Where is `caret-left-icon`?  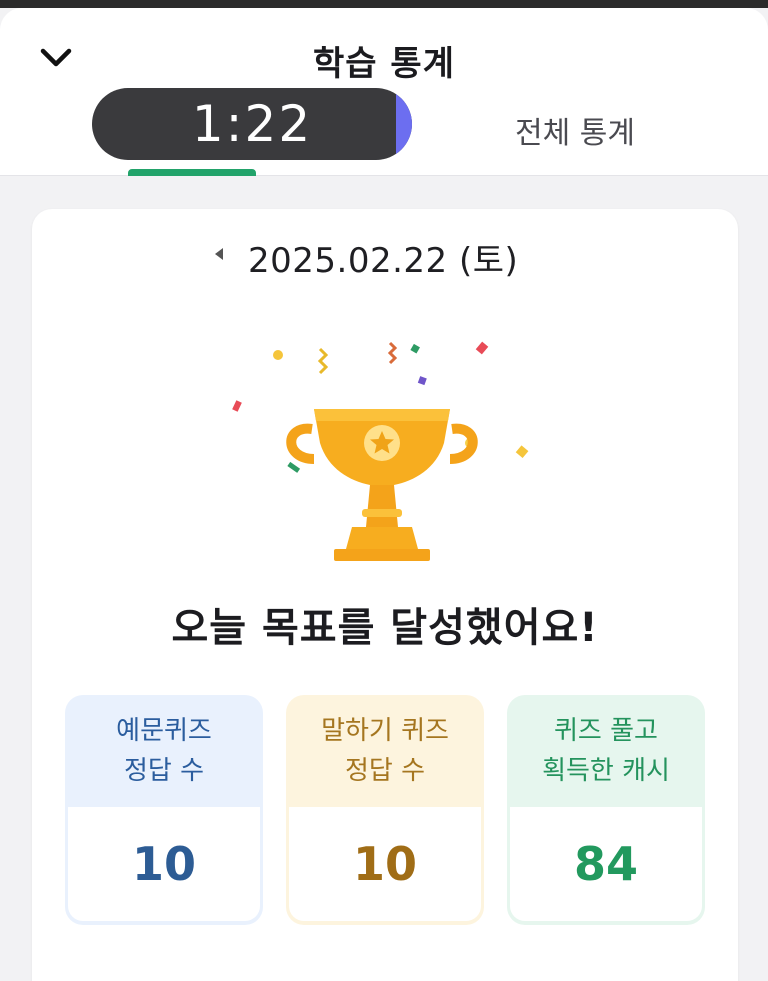
caret-left-icon is located at coordinates (219, 254).